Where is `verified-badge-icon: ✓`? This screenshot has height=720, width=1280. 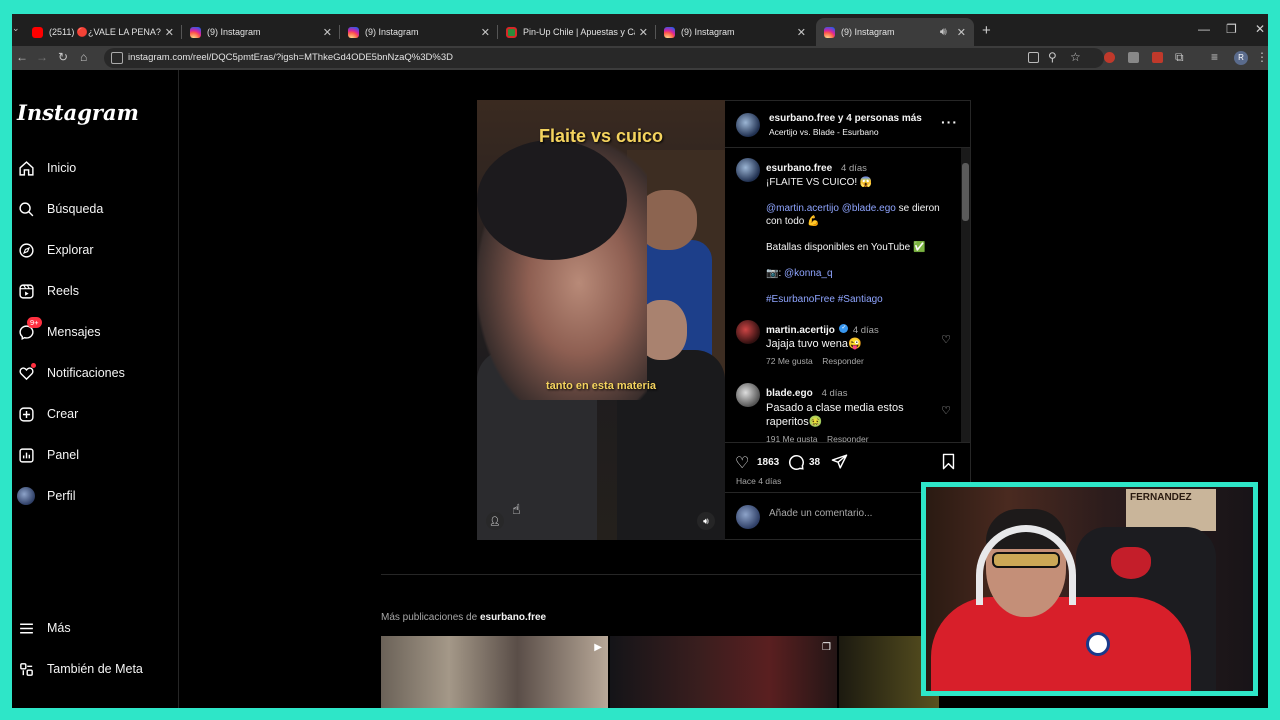 verified-badge-icon: ✓ is located at coordinates (844, 329).